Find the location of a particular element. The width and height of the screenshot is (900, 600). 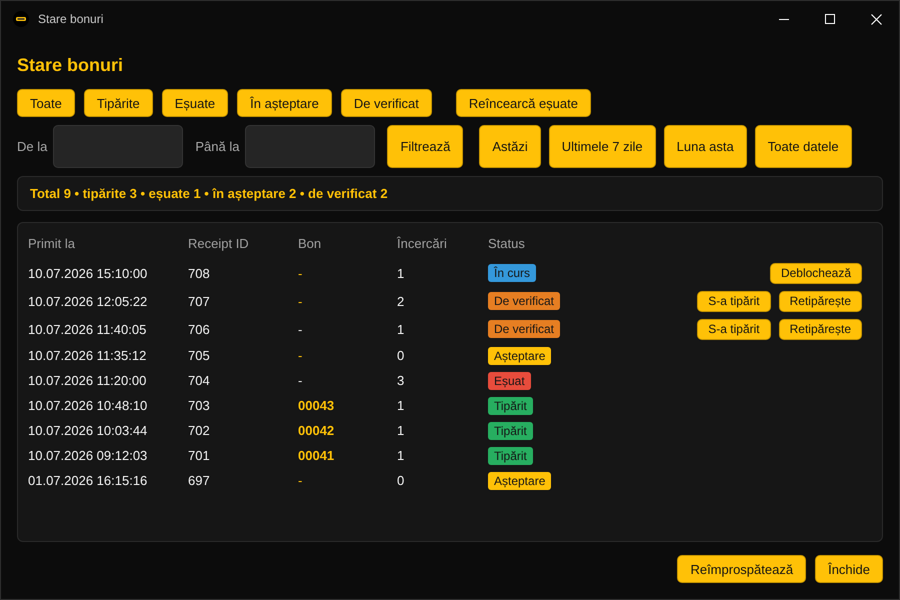

receipt-id-cell: 703 is located at coordinates (199, 405).